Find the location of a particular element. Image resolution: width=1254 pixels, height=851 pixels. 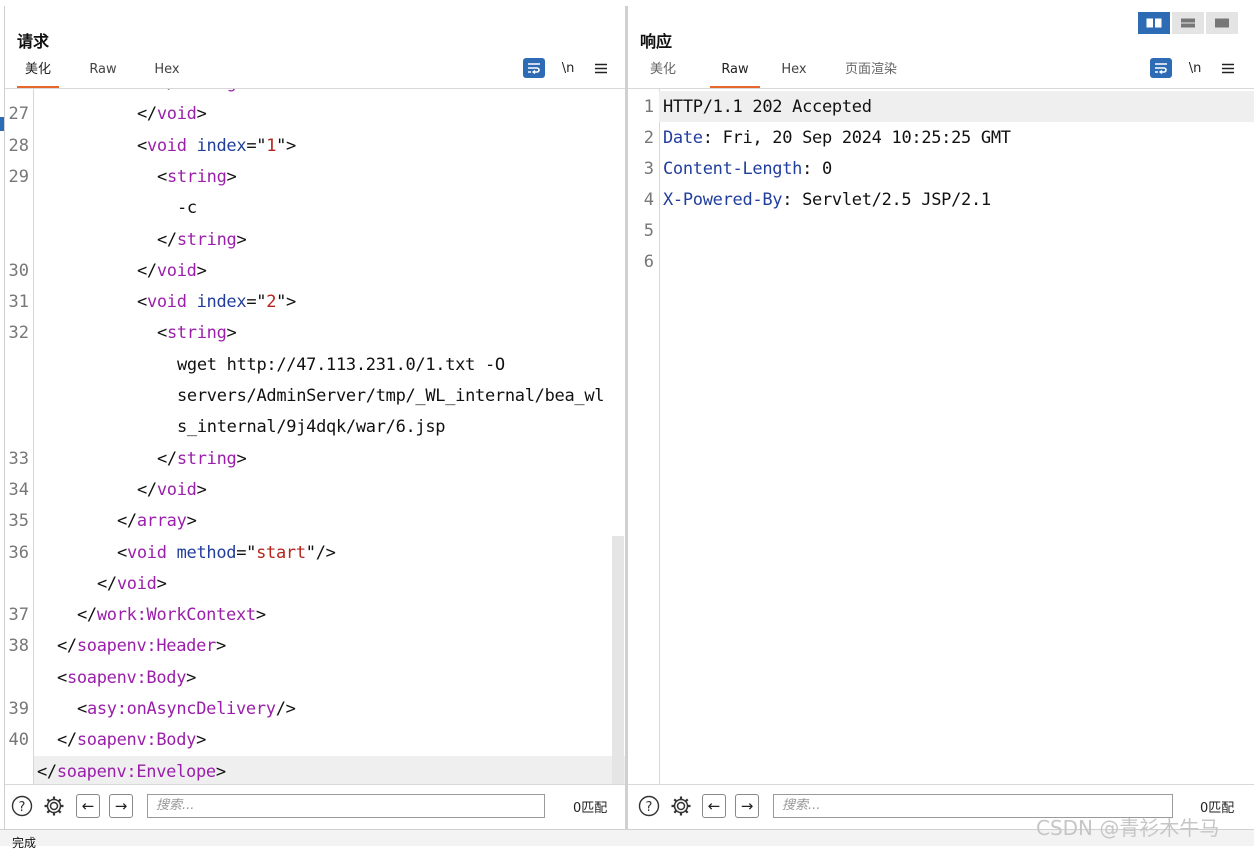

code-text: </soapenv:Envelope> is located at coordinates (131, 771).